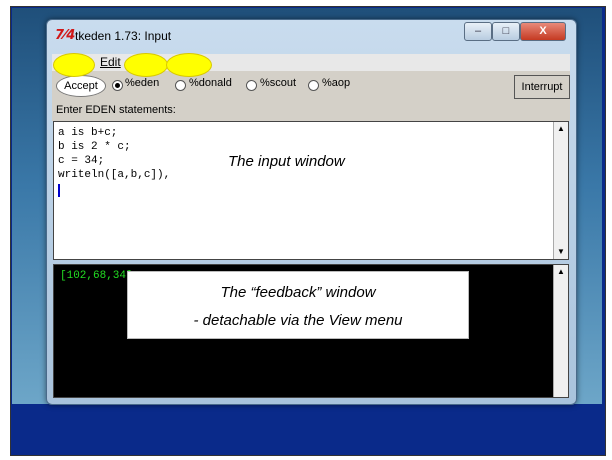  Describe the element at coordinates (210, 83) in the screenshot. I see `radio-label-donald: %donald` at that location.